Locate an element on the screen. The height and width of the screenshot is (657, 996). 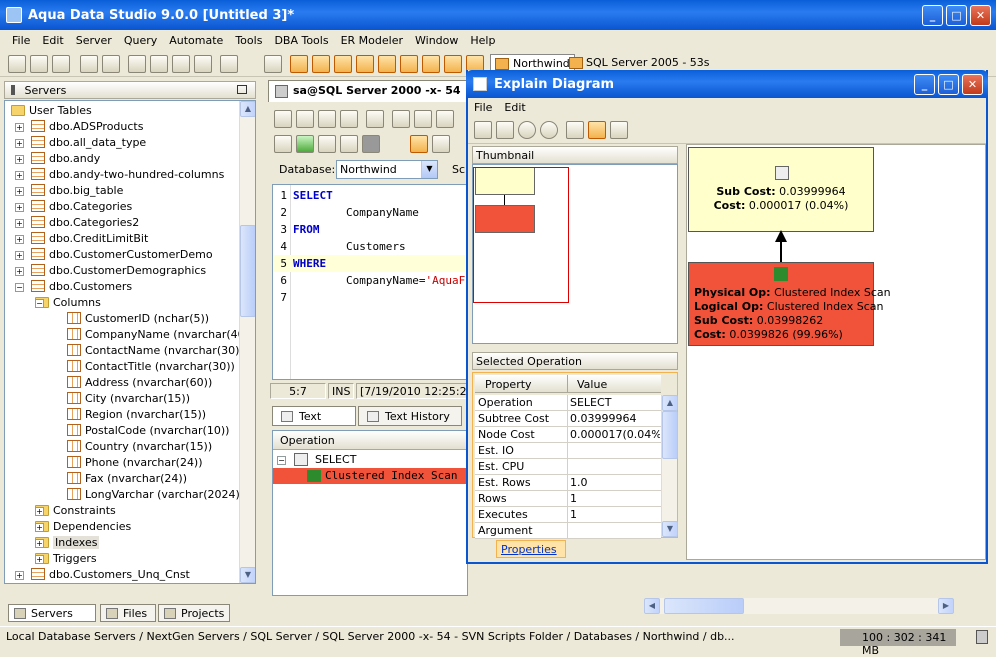
tree-item: + dbo.andy-two-hundred-columns is located at coordinates (119, 175).